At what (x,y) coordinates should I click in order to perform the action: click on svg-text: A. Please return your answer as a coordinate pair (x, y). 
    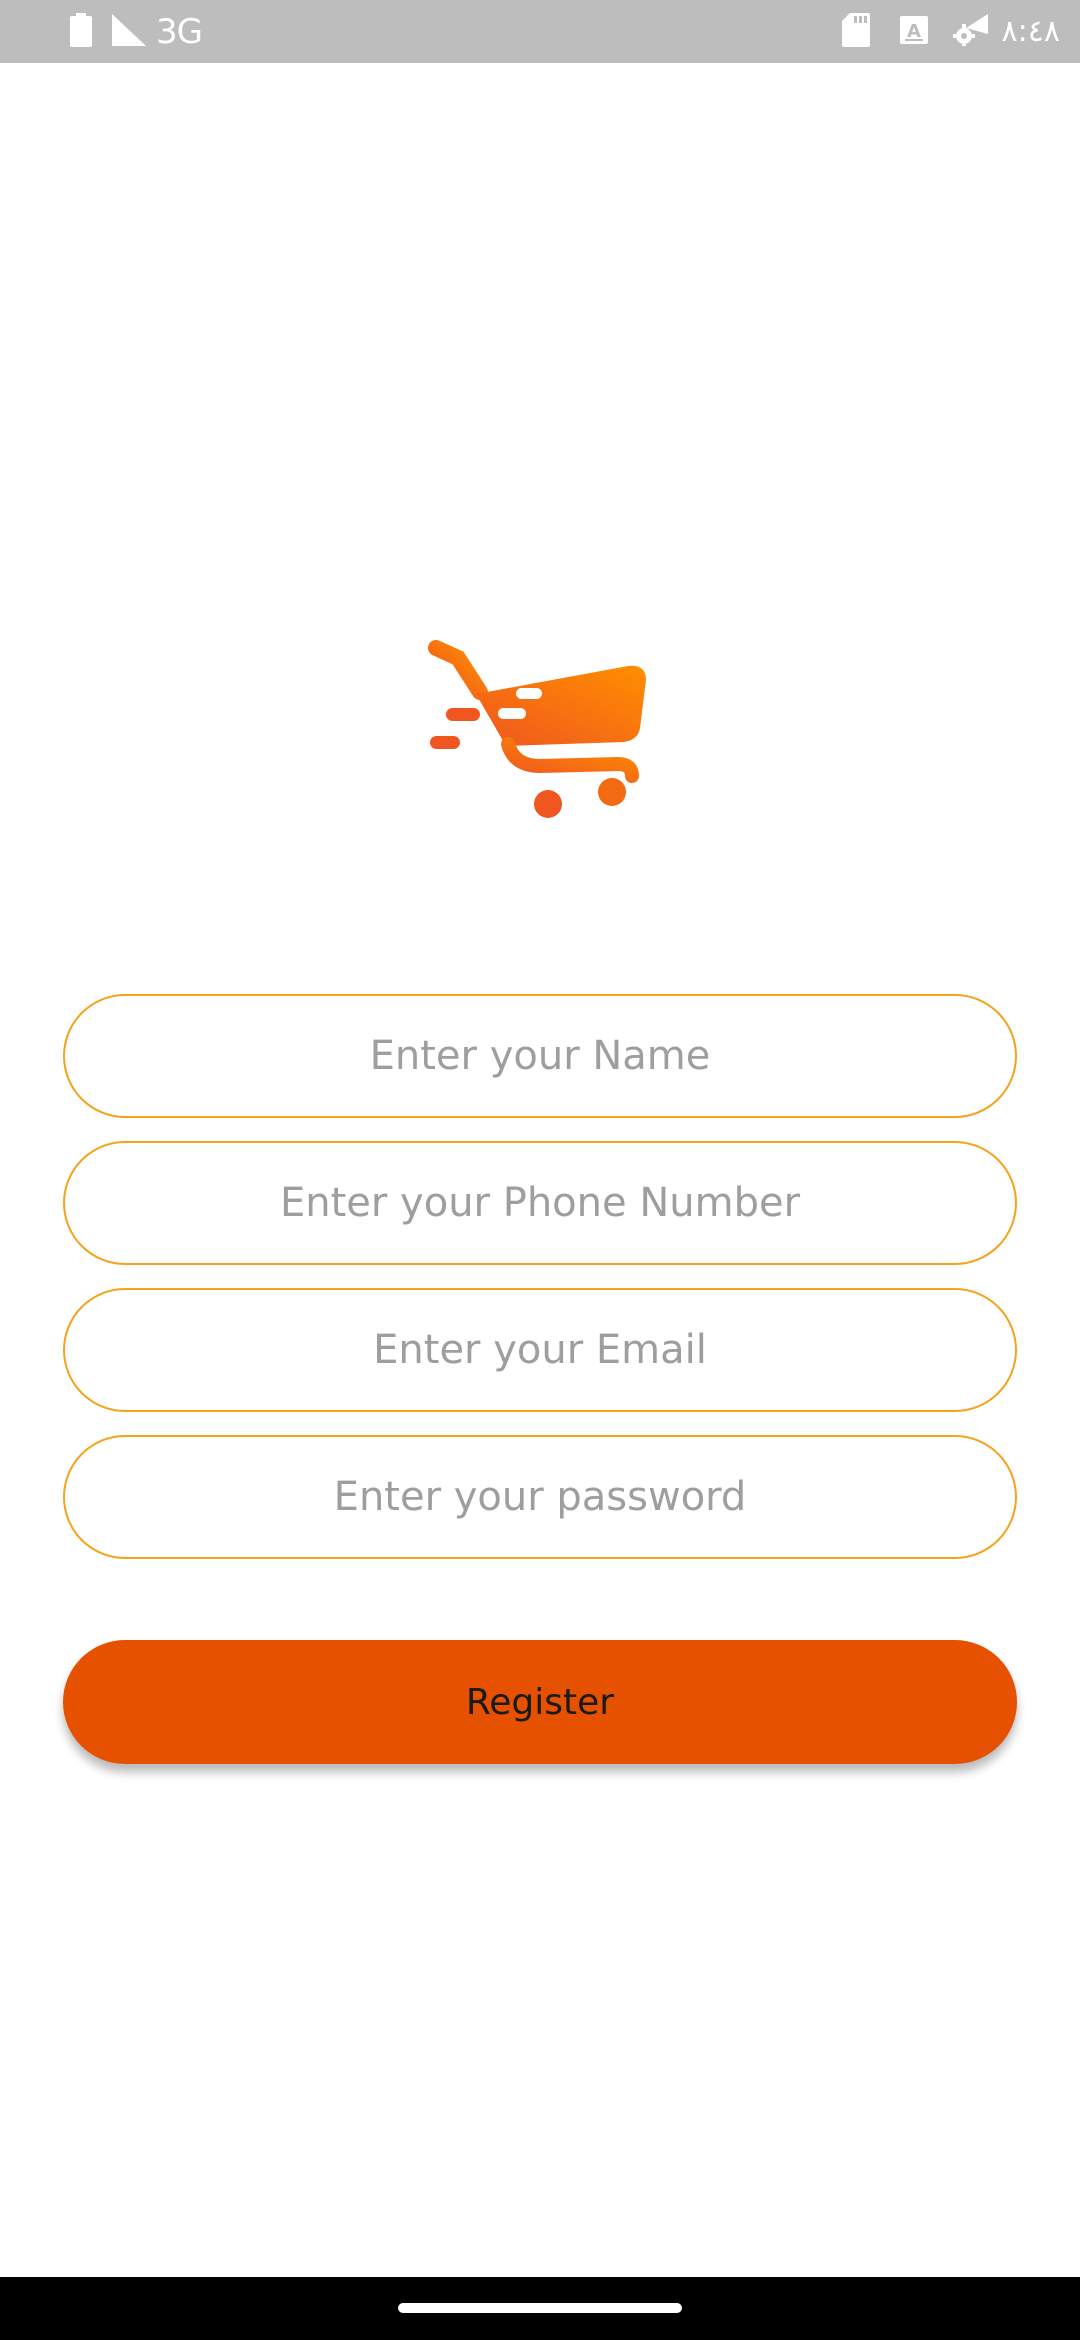
    Looking at the image, I should click on (914, 31).